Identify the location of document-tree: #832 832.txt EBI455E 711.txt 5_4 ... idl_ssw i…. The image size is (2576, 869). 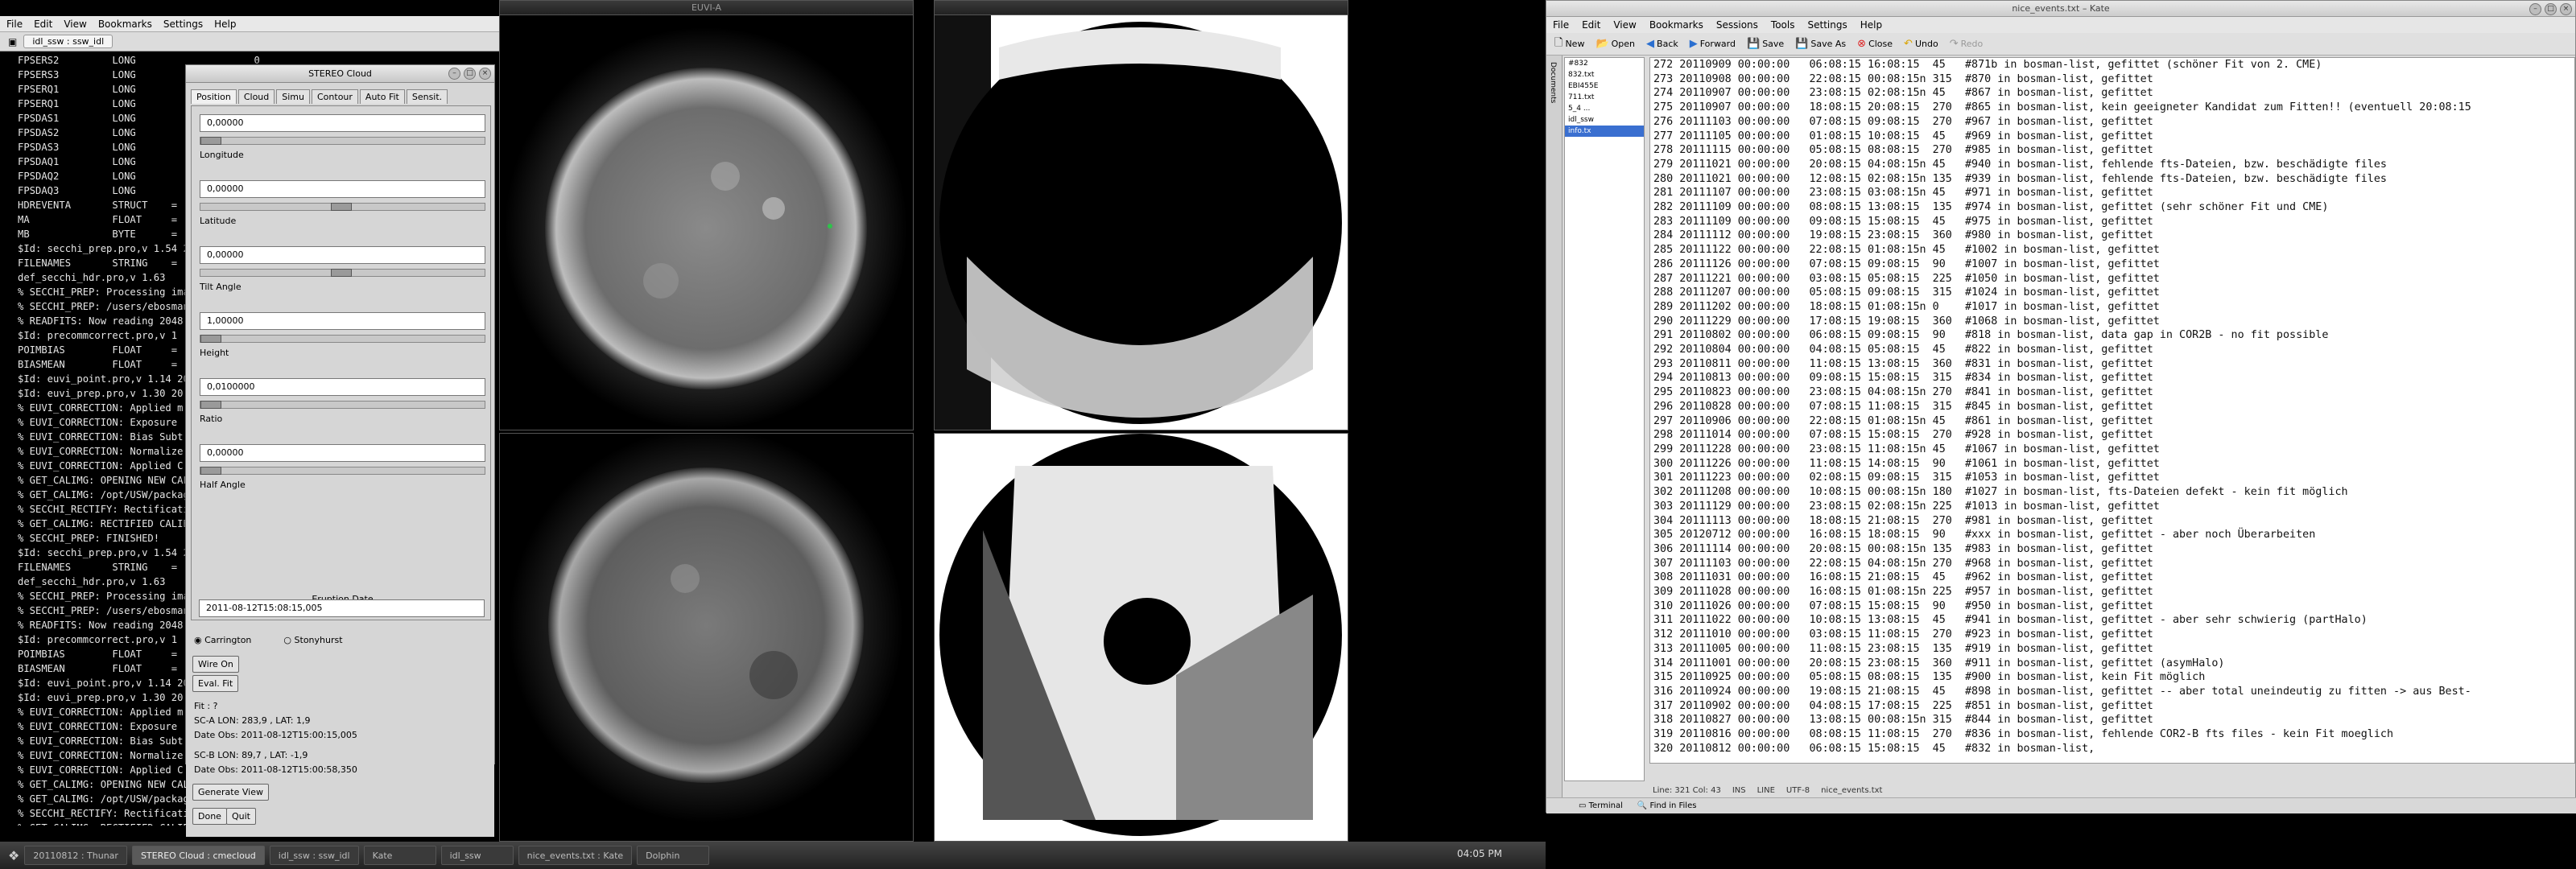
(1604, 419).